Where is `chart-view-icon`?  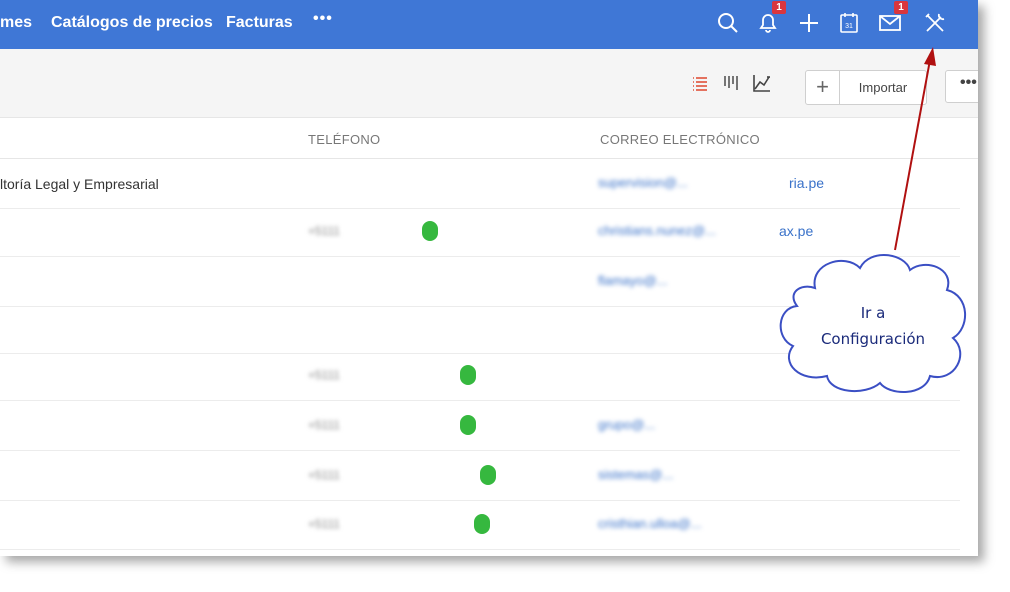 chart-view-icon is located at coordinates (762, 83).